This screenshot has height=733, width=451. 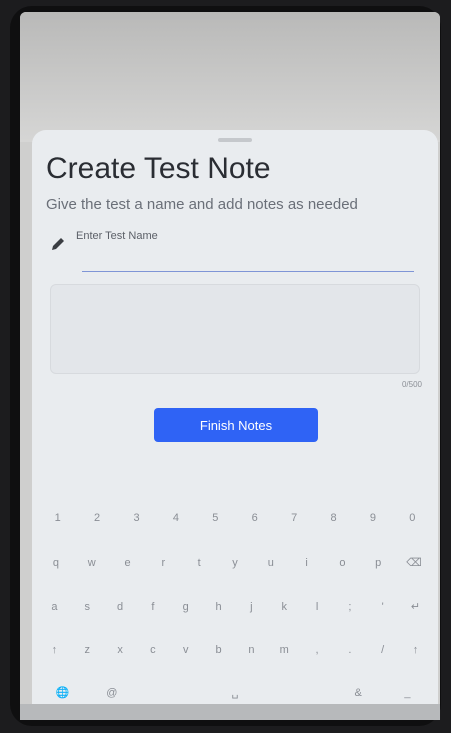 I want to click on device-bottom-bezel, so click(x=230, y=712).